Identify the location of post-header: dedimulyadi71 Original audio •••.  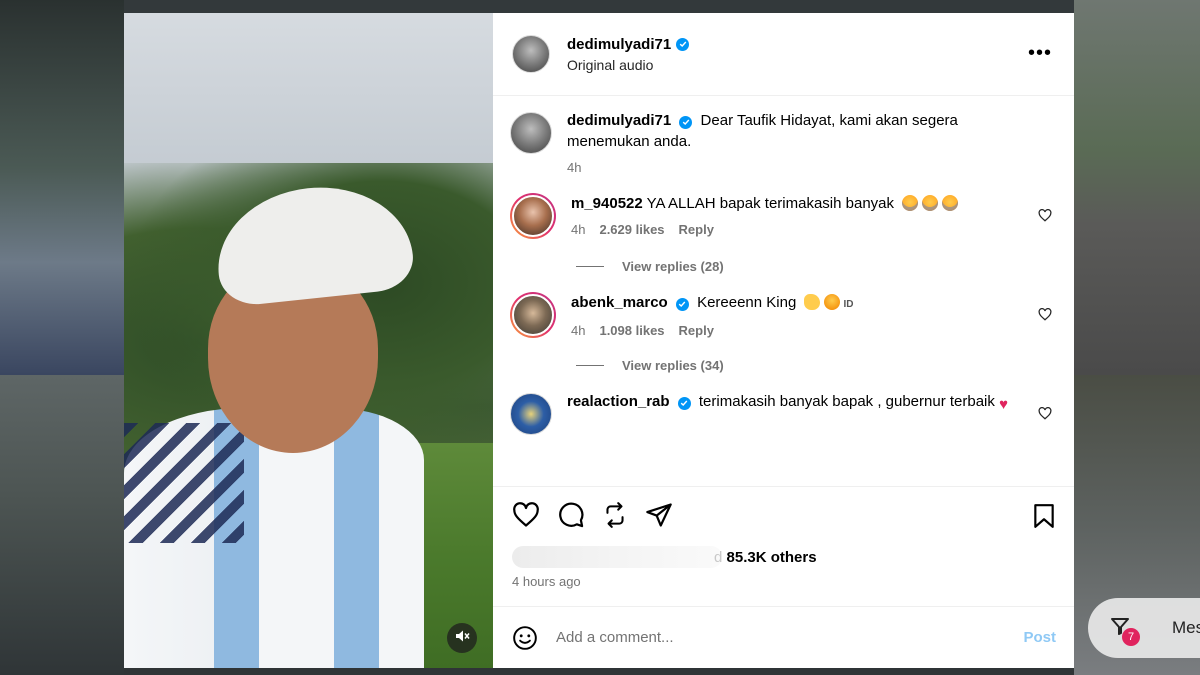
(783, 54).